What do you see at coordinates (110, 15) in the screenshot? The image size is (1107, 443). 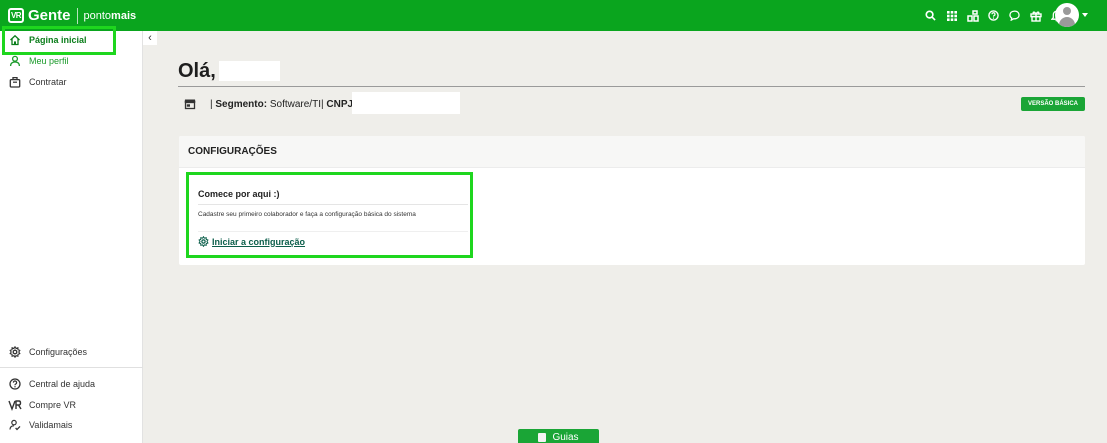 I see `brand-subtitle: pontomais` at bounding box center [110, 15].